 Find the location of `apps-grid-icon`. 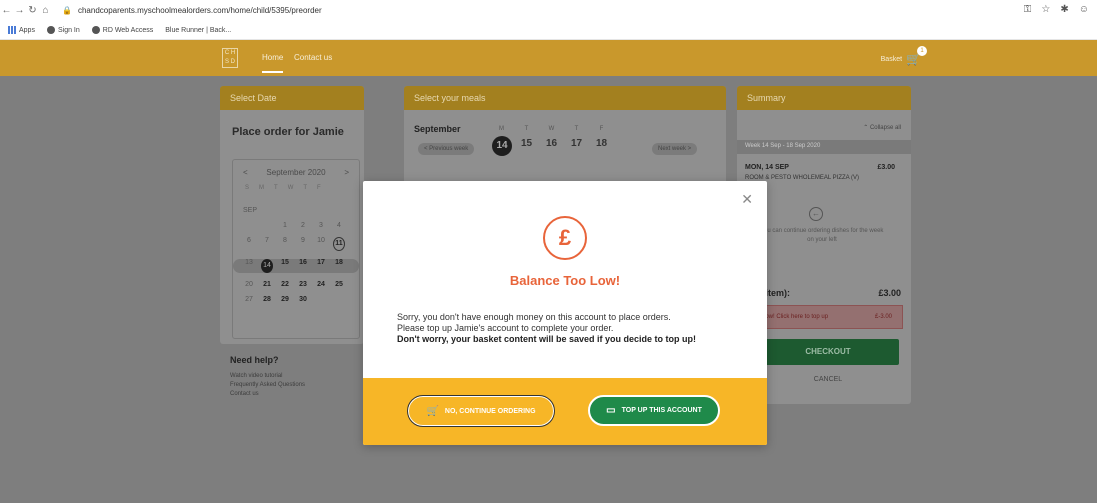

apps-grid-icon is located at coordinates (12, 30).